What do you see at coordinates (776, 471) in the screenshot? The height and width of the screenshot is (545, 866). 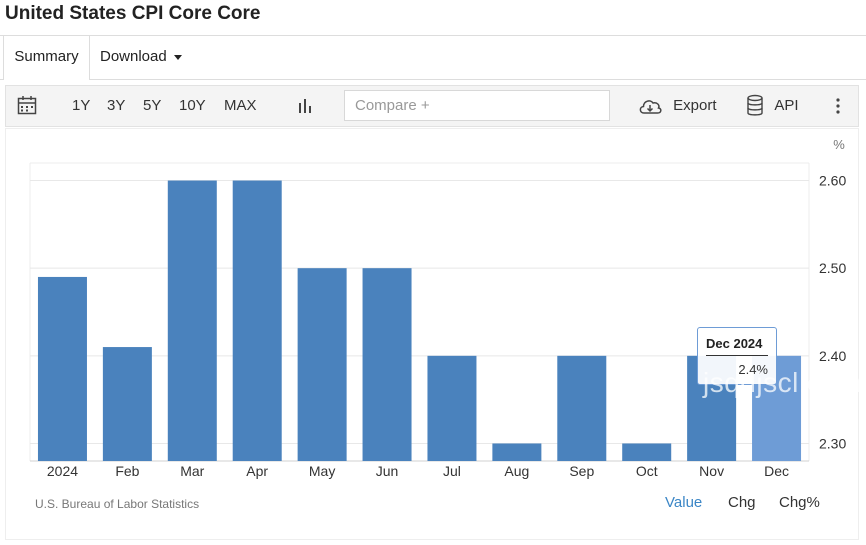 I see `x-tick-label: Dec` at bounding box center [776, 471].